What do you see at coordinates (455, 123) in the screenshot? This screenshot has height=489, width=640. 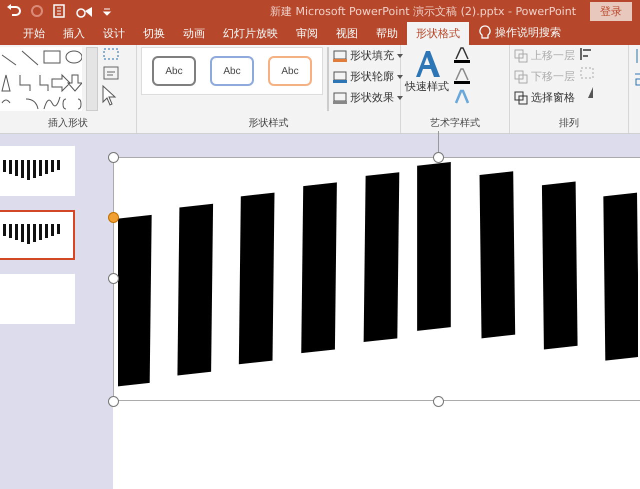 I see `group-label: 艺术字样式` at bounding box center [455, 123].